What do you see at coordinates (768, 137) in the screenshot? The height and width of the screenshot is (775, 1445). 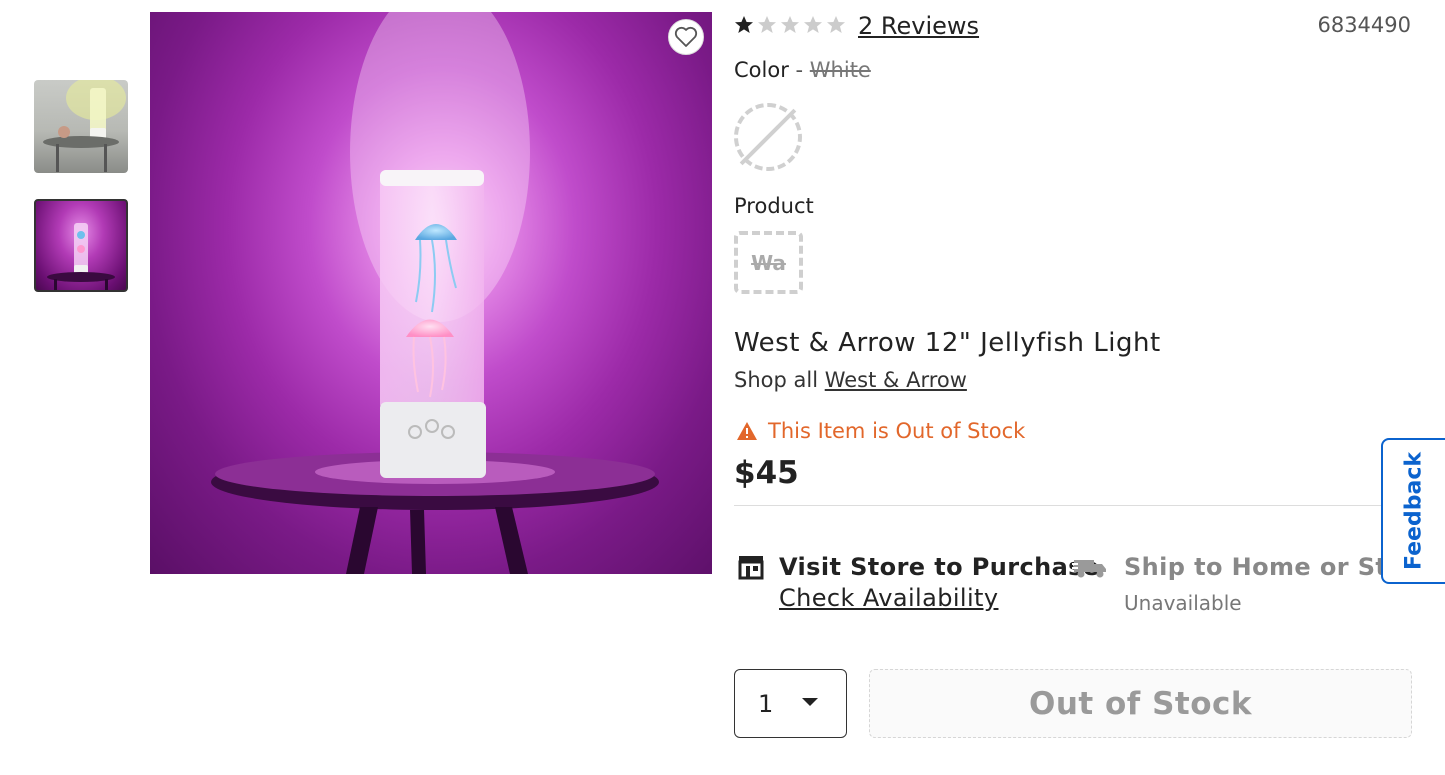 I see `color-swatch-white` at bounding box center [768, 137].